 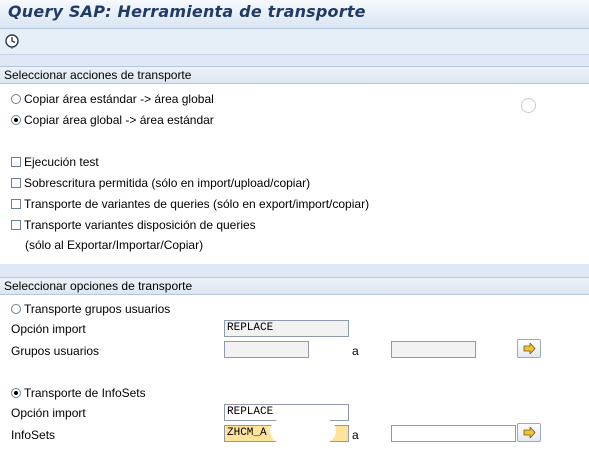 I want to click on user-groups-to-label: a, so click(x=355, y=351).